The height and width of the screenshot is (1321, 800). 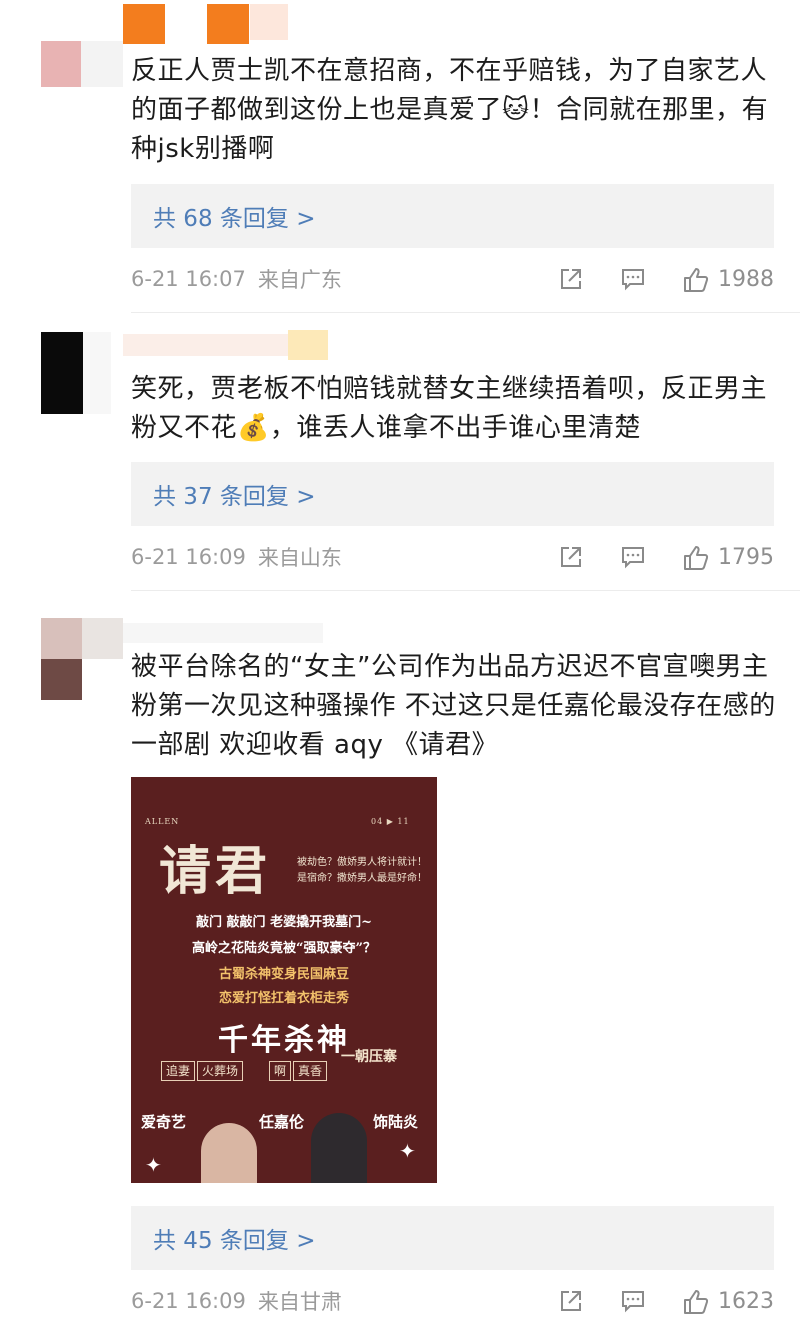 What do you see at coordinates (695, 1301) in the screenshot?
I see `like-icon` at bounding box center [695, 1301].